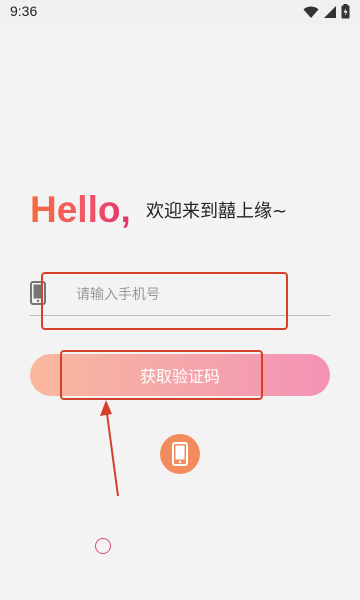 The width and height of the screenshot is (360, 600). Describe the element at coordinates (24, 11) in the screenshot. I see `status-time: 9:36` at that location.